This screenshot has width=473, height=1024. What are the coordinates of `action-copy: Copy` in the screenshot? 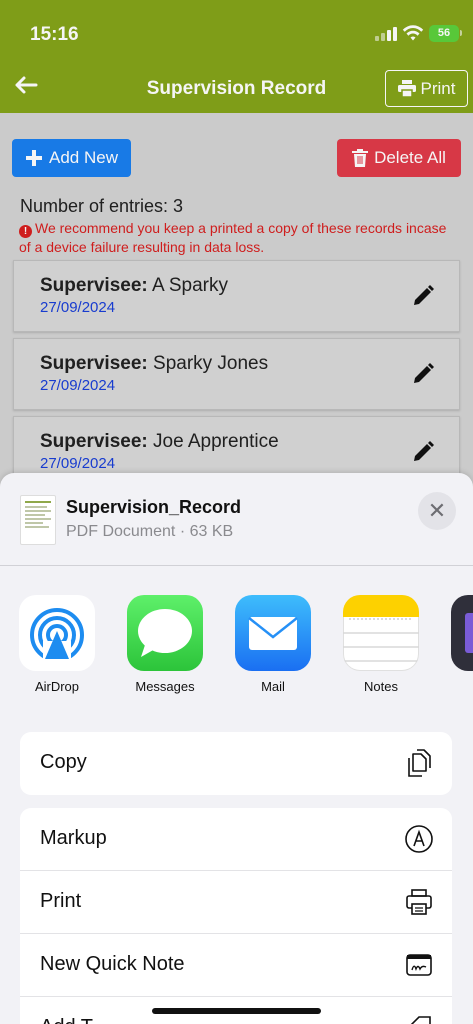 It's located at (236, 763).